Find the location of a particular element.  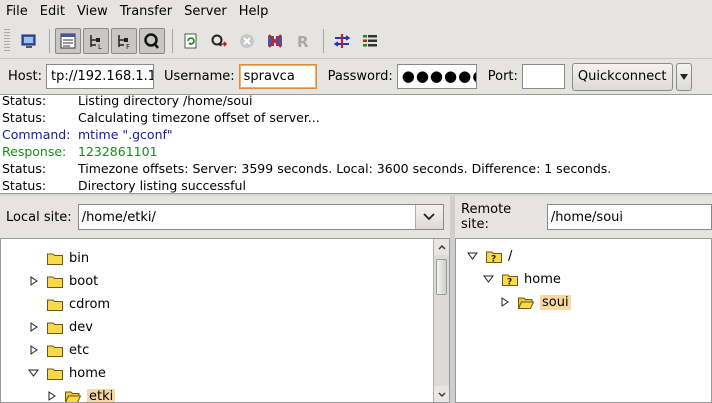

scroll-up-button is located at coordinates (441, 247).